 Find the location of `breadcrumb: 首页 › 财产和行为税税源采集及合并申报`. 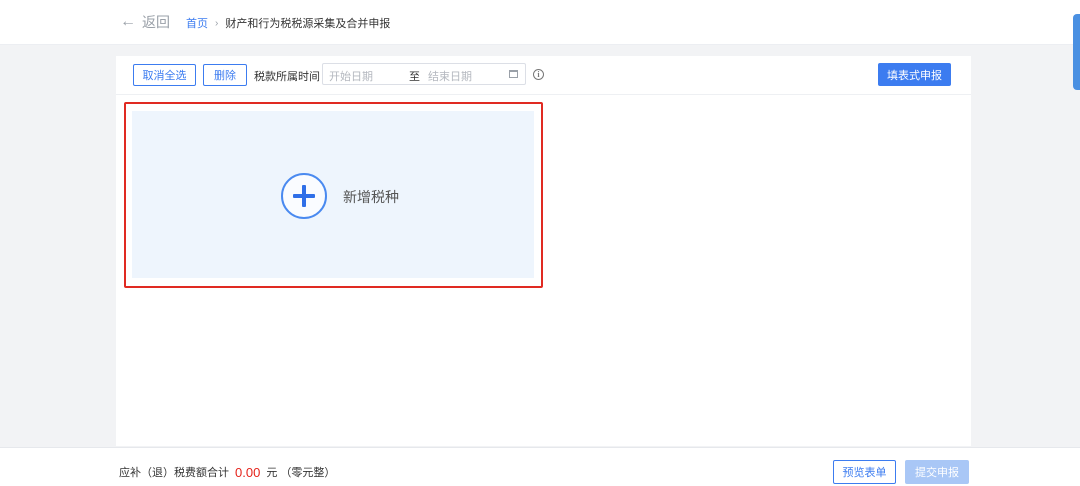

breadcrumb: 首页 › 财产和行为税税源采集及合并申报 is located at coordinates (288, 23).